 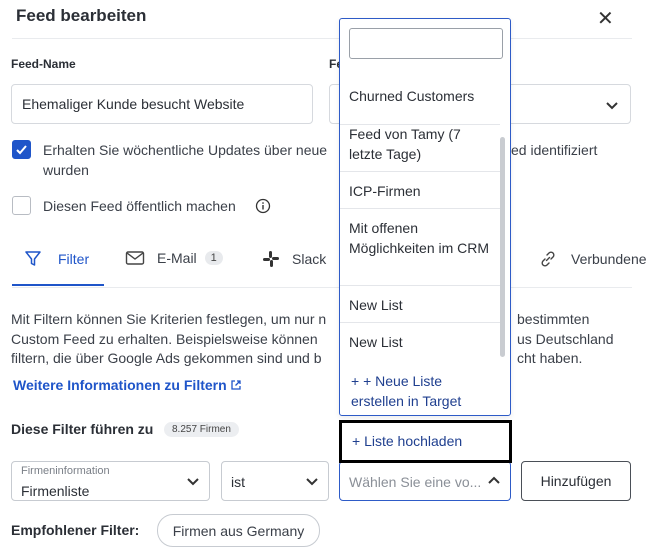 What do you see at coordinates (576, 481) in the screenshot?
I see `add-filter-button: Hinzufügen` at bounding box center [576, 481].